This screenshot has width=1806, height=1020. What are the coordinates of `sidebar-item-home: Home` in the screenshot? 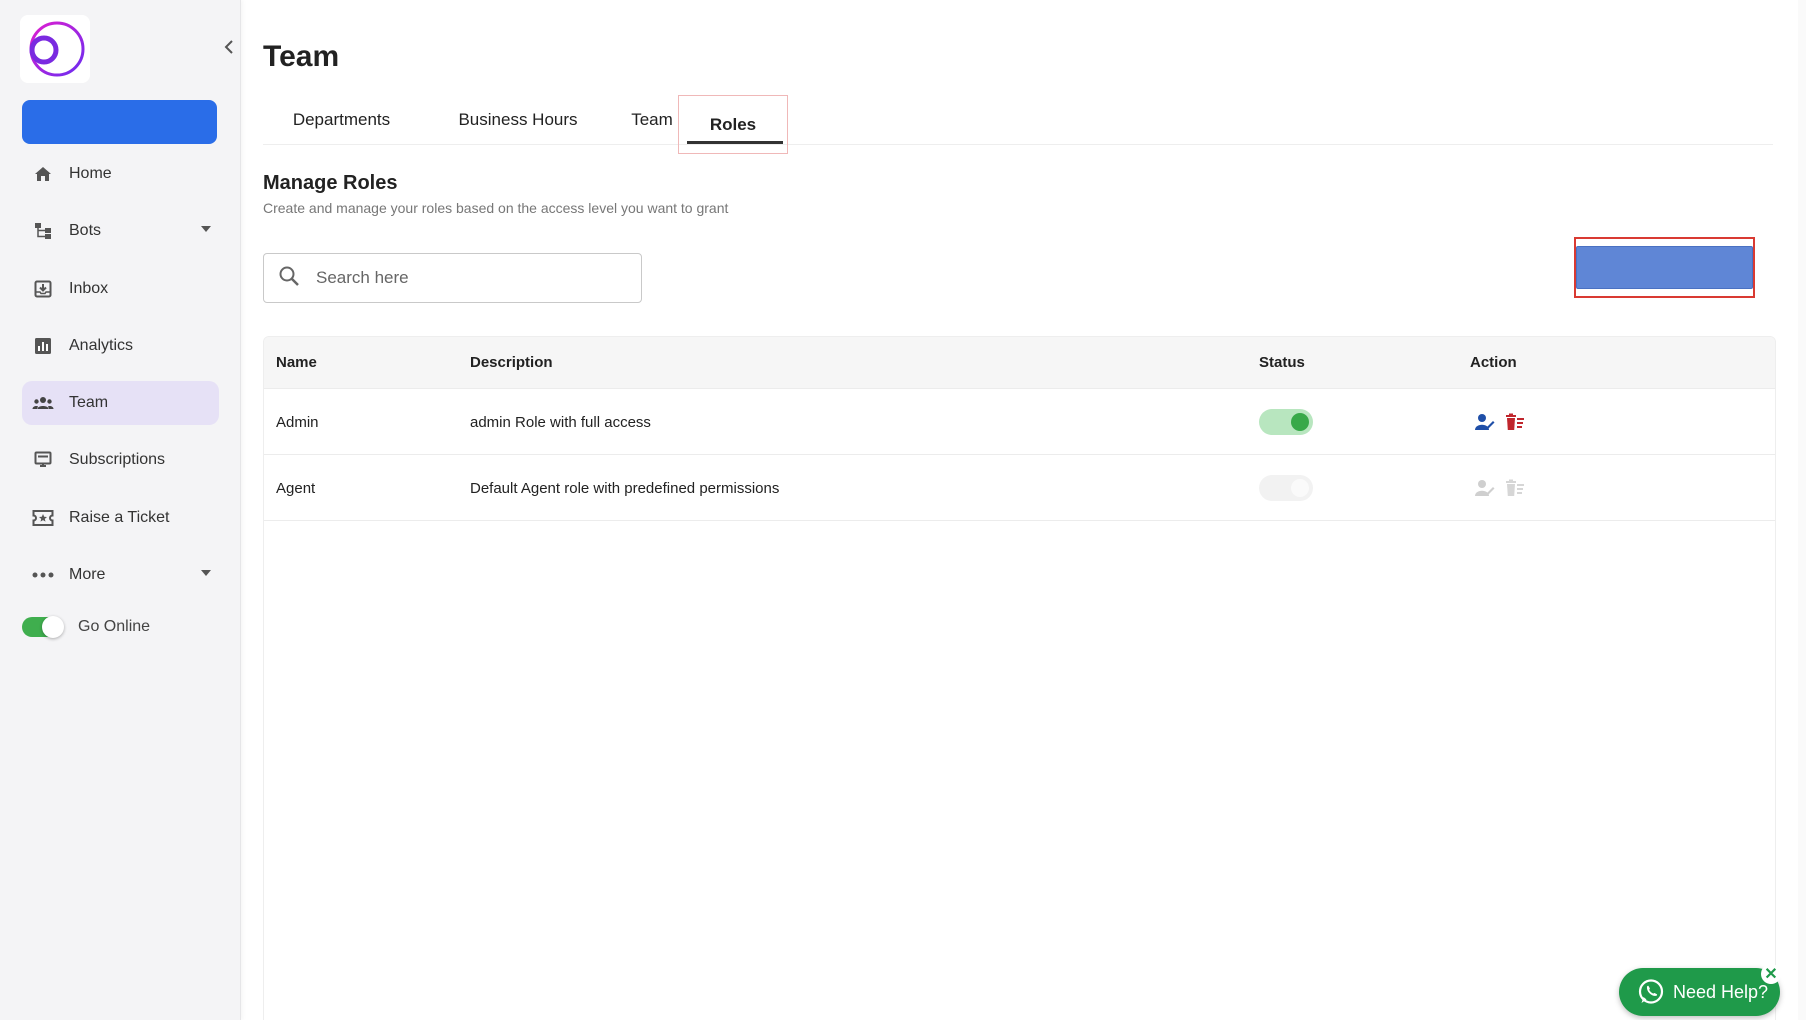 It's located at (120, 174).